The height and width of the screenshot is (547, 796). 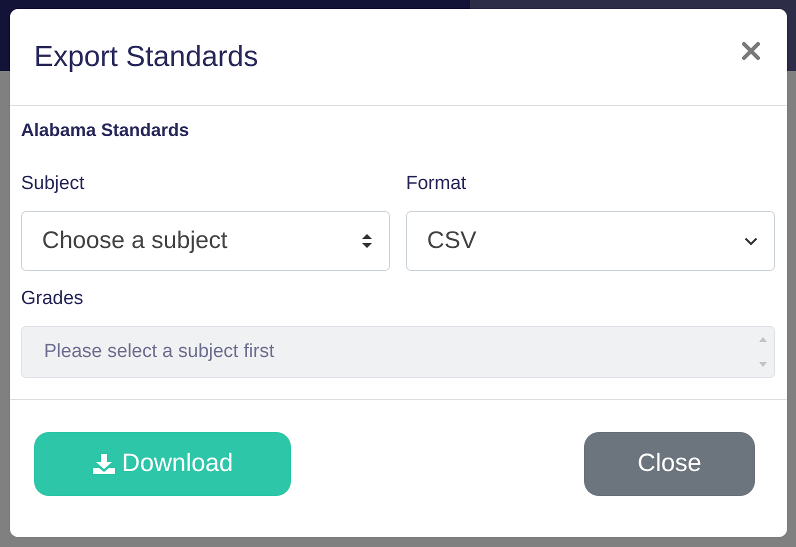 I want to click on select-field: CSV, so click(x=590, y=241).